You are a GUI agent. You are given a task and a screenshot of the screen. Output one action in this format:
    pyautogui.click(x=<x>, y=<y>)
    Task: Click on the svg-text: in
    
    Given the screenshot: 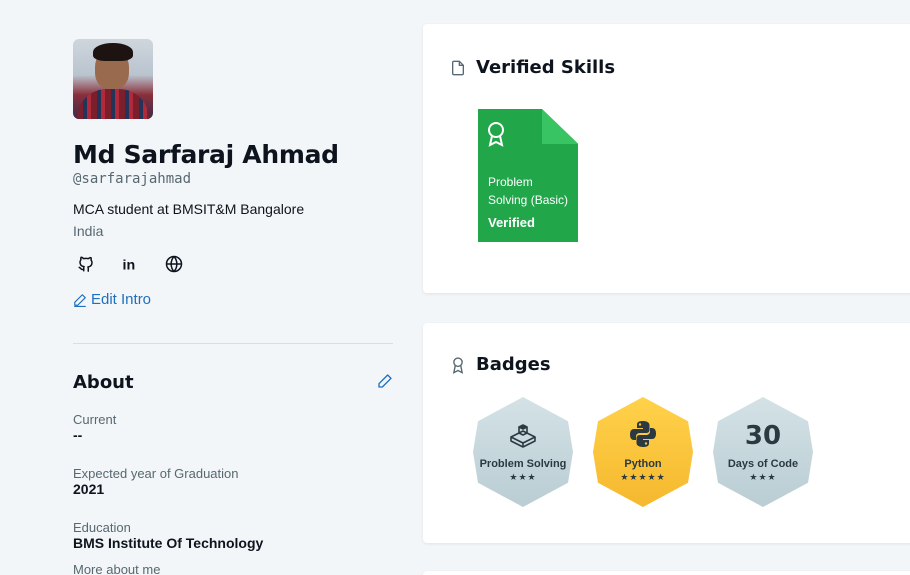 What is the action you would take?
    pyautogui.click(x=129, y=265)
    